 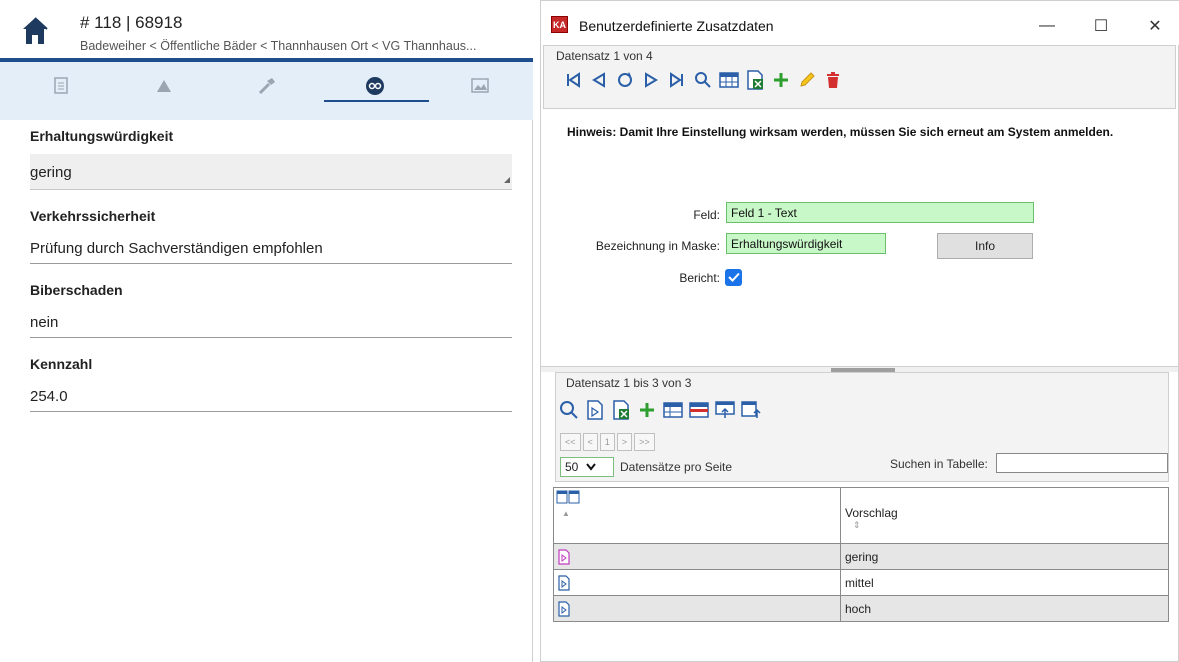 I want to click on table-view-button, so click(x=729, y=82).